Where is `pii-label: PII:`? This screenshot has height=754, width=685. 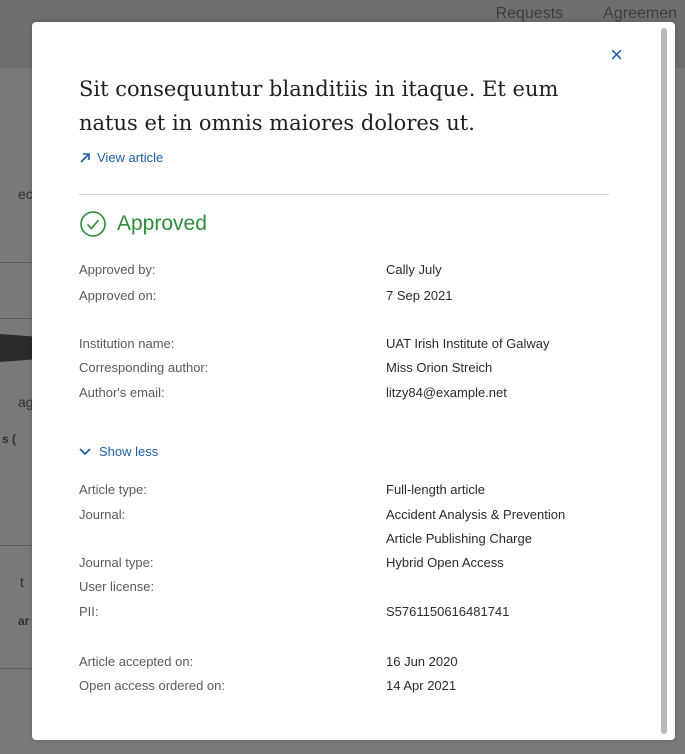 pii-label: PII: is located at coordinates (89, 611).